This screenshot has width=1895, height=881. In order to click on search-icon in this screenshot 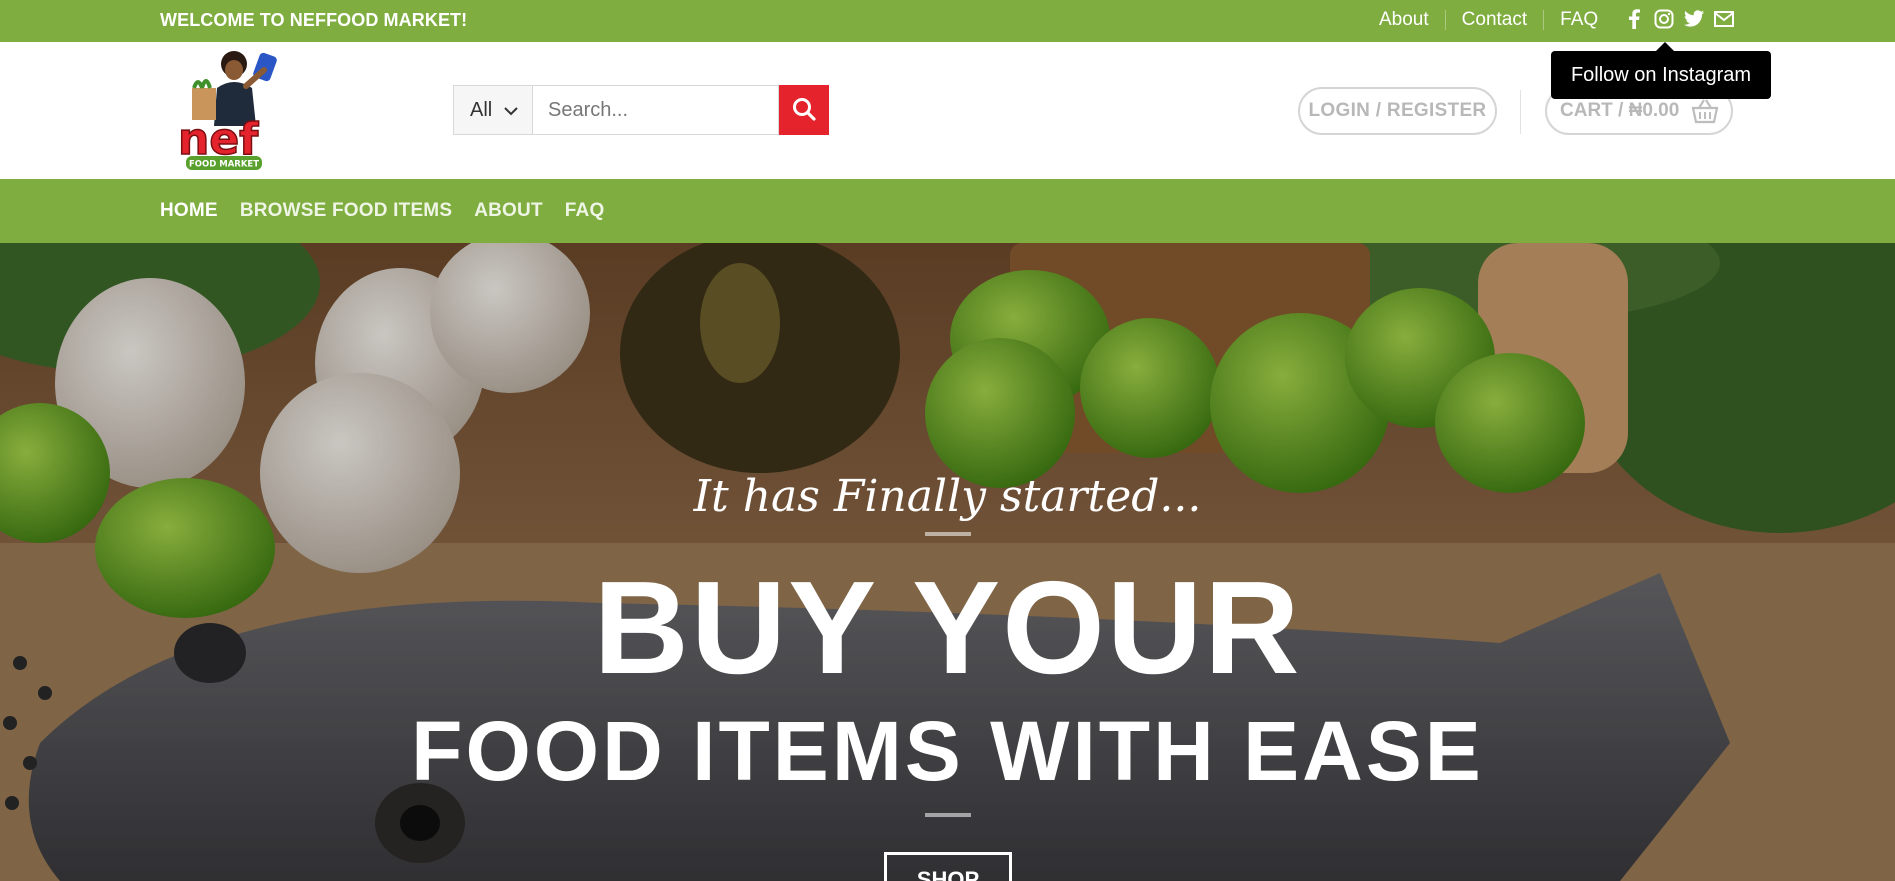, I will do `click(804, 110)`.